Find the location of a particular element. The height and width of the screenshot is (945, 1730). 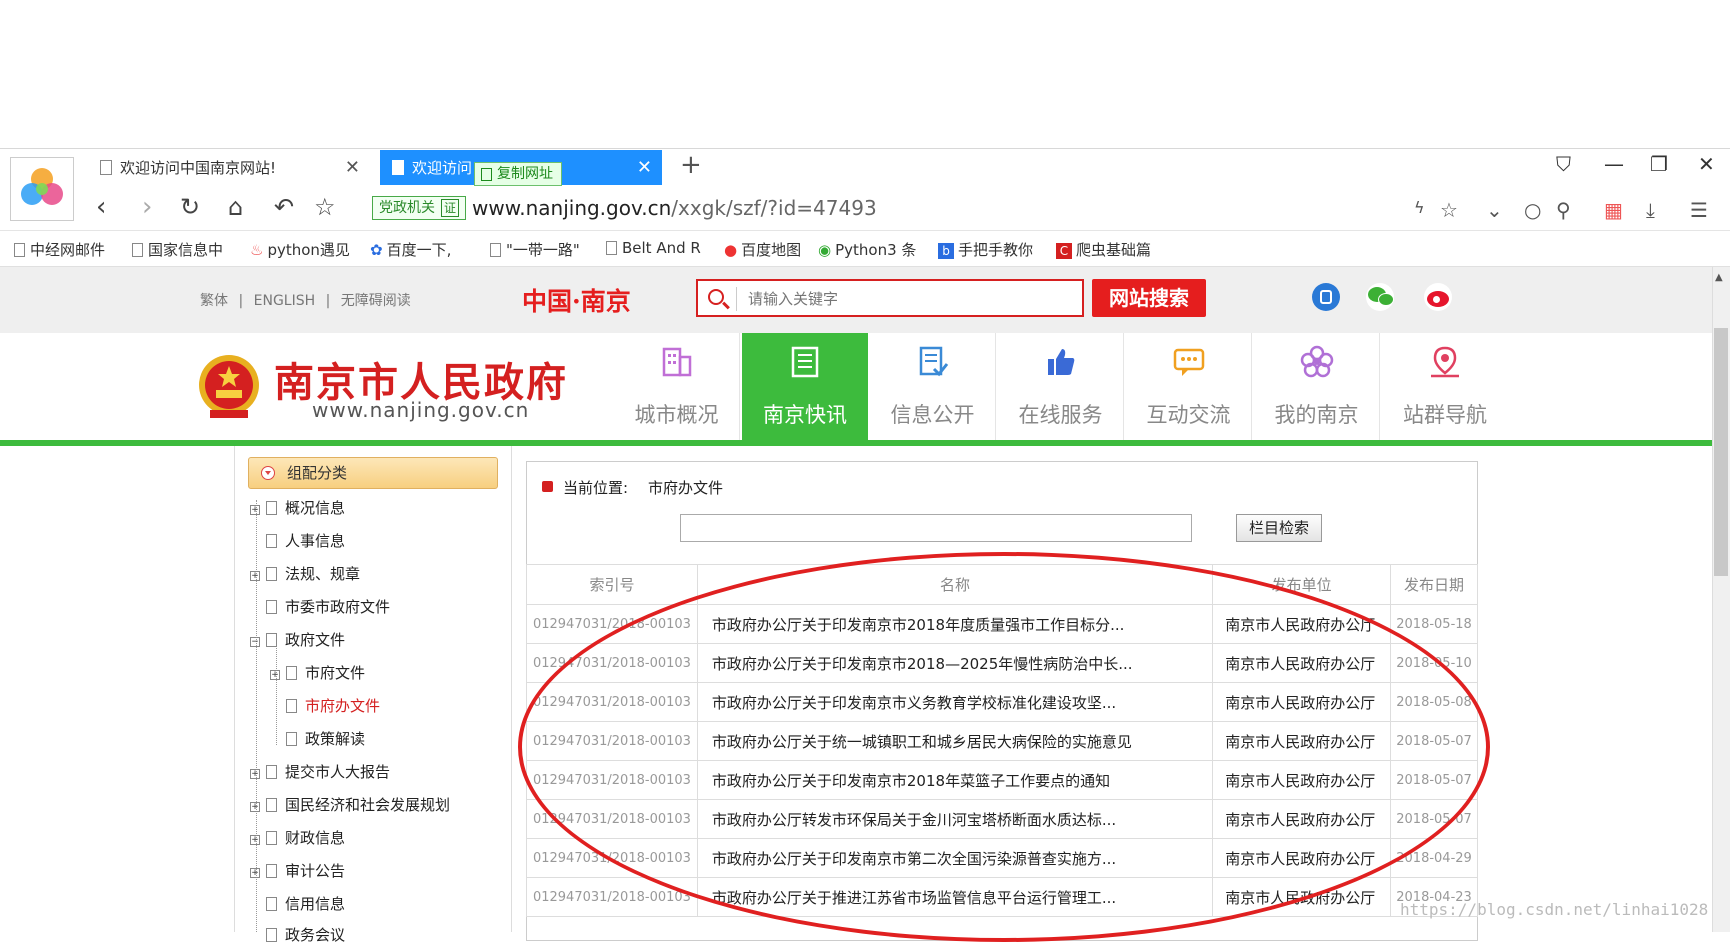

weibo-icon is located at coordinates (1438, 297).